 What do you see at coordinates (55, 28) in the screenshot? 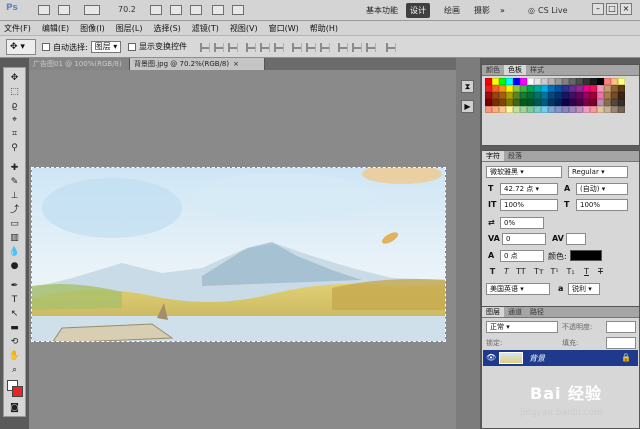
I see `menu-edit: 编辑(E)` at bounding box center [55, 28].